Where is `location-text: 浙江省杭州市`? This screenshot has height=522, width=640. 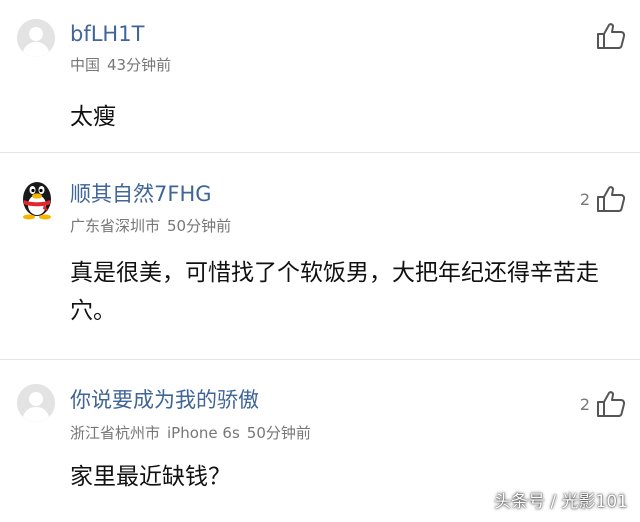
location-text: 浙江省杭州市 is located at coordinates (115, 433).